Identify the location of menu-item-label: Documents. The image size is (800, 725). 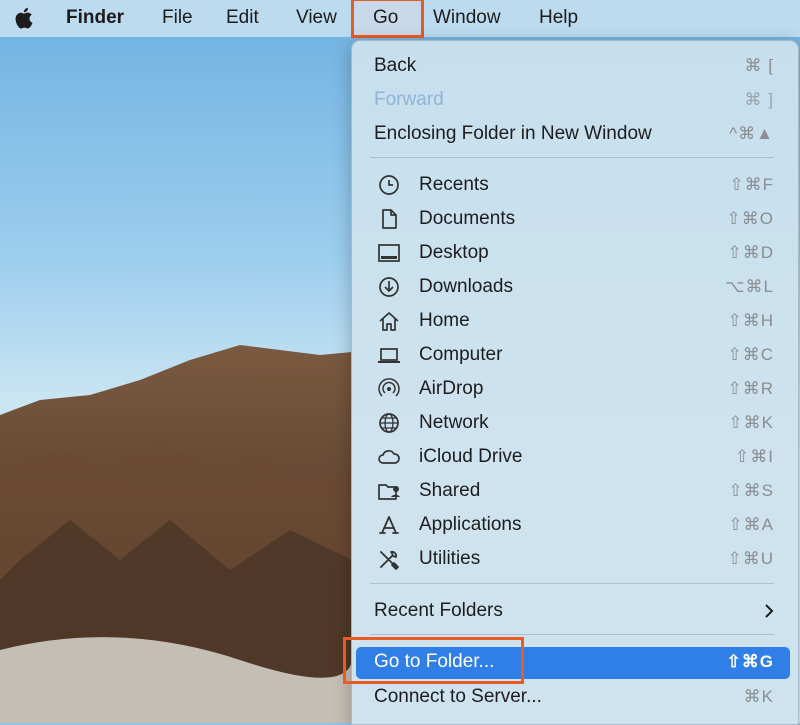
(467, 218).